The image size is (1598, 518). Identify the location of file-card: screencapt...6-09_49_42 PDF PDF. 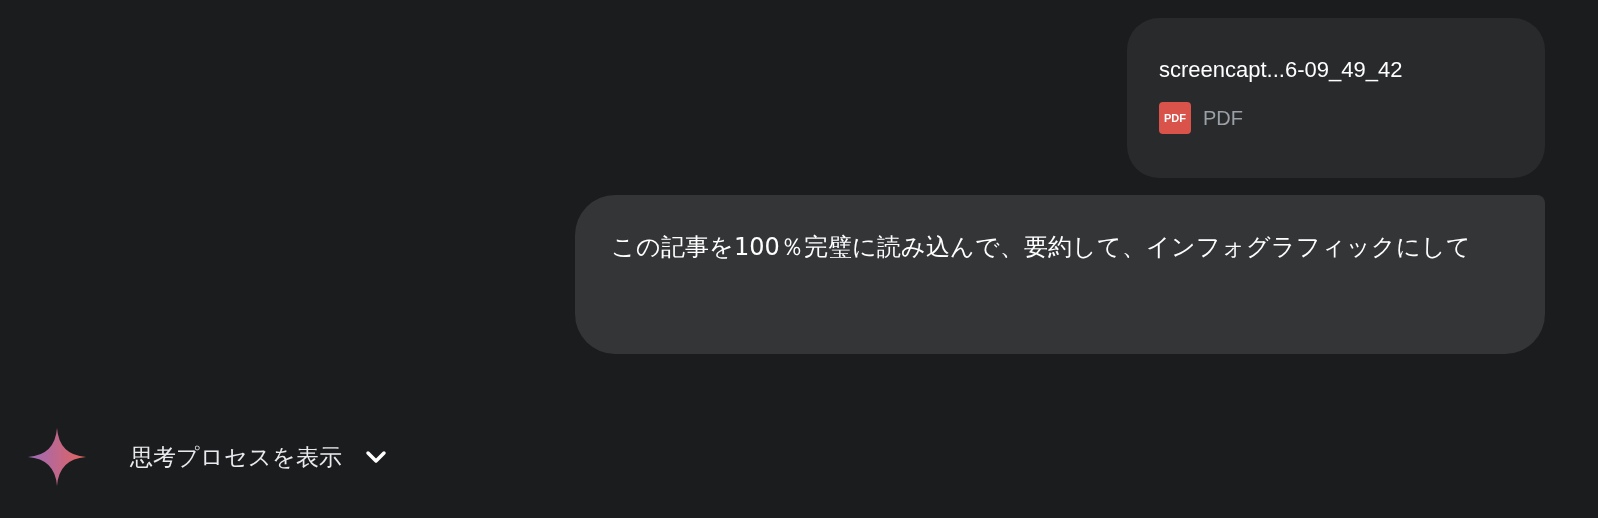
(1336, 98).